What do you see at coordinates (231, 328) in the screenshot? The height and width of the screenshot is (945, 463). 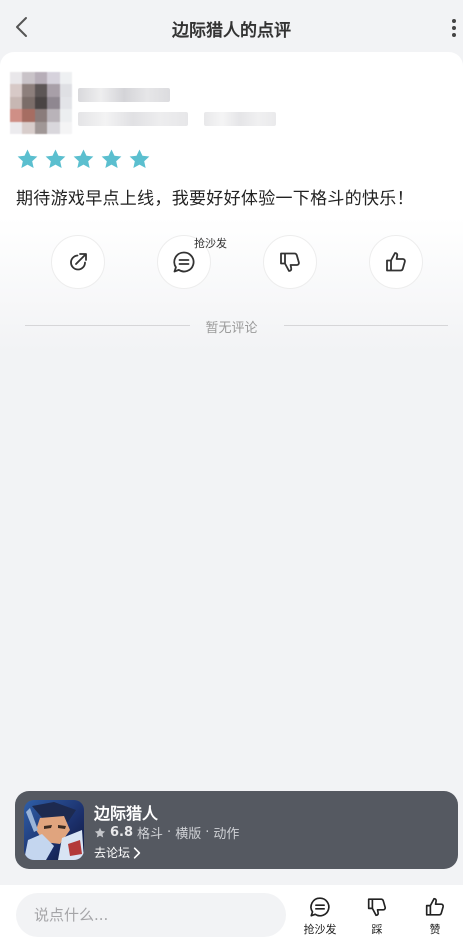 I see `empty-comments-text: 暂无评论` at bounding box center [231, 328].